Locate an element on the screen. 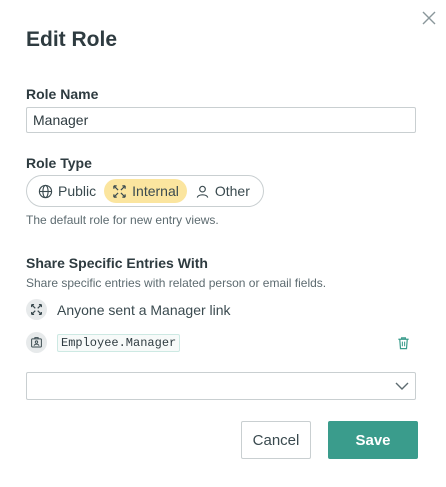 The image size is (446, 487). save-button: Save is located at coordinates (373, 440).